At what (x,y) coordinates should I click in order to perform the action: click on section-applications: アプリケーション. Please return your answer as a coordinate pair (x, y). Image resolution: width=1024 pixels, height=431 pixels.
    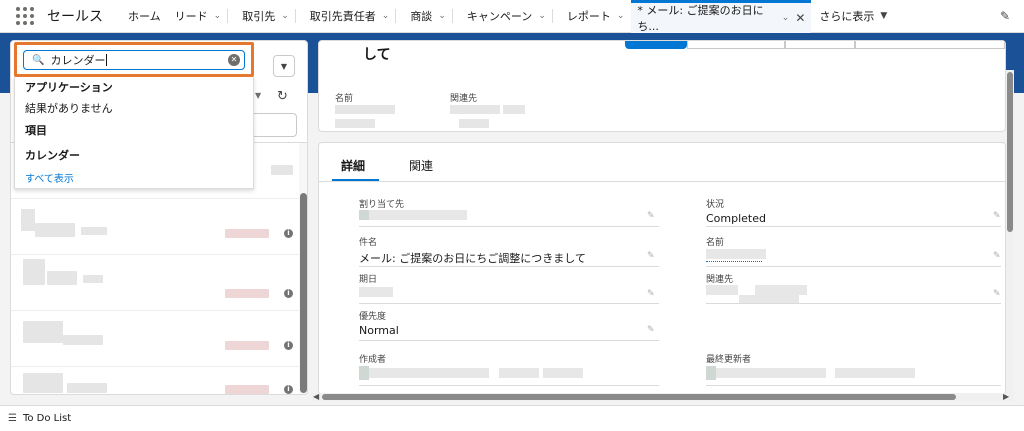
    Looking at the image, I should click on (69, 87).